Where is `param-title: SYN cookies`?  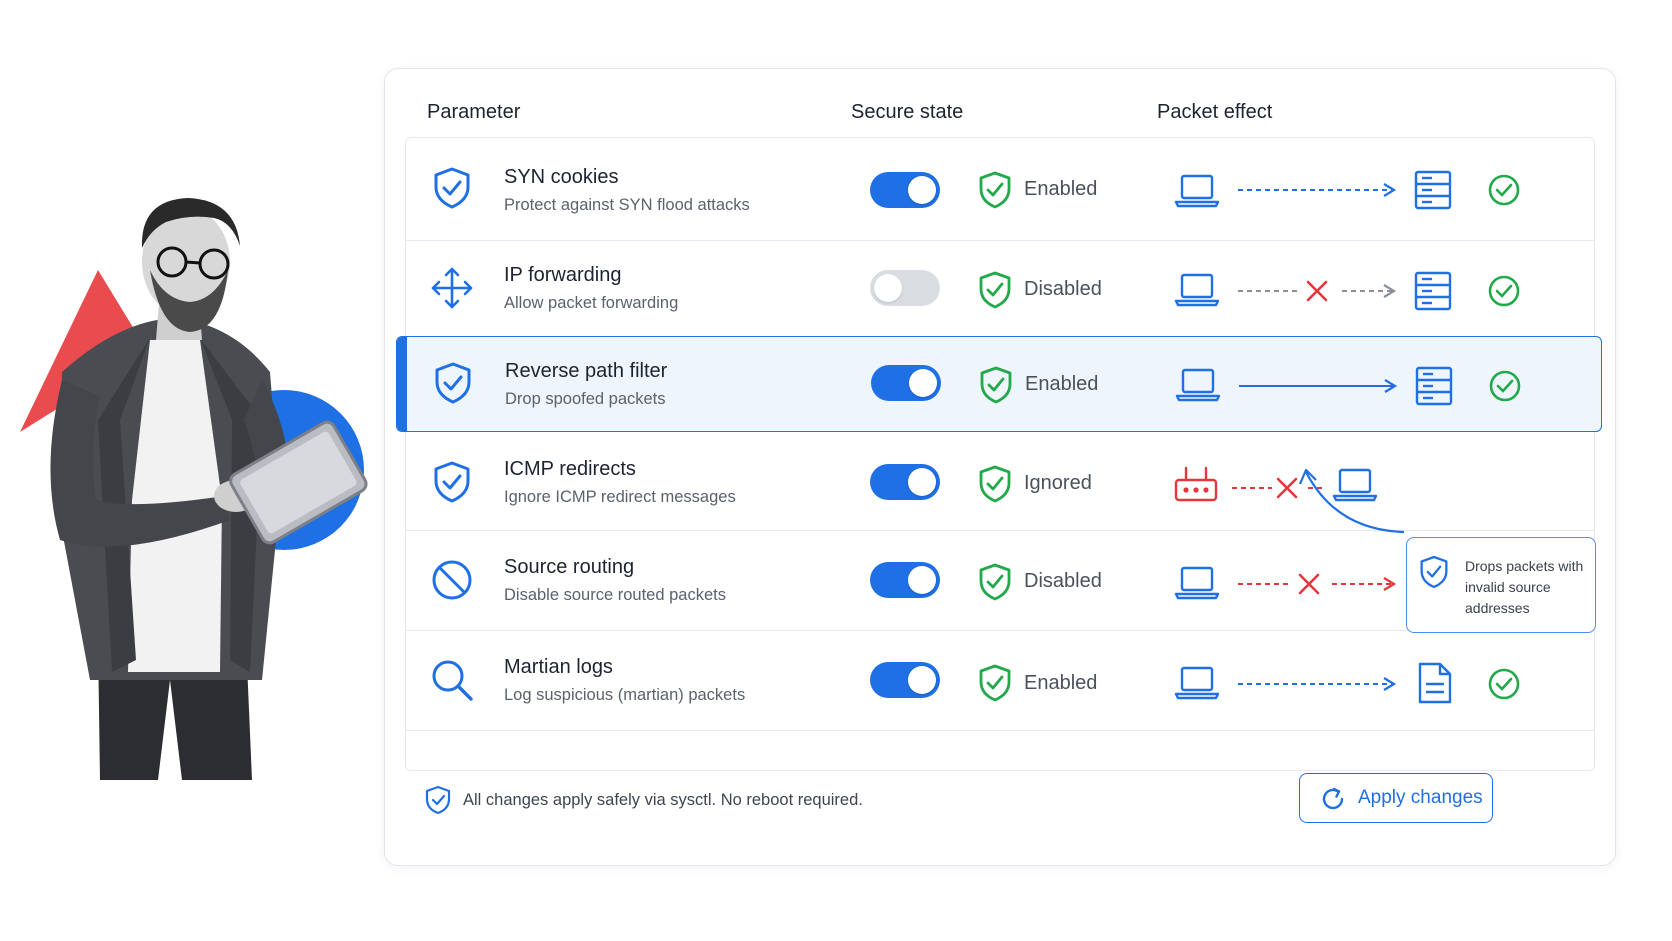
param-title: SYN cookies is located at coordinates (561, 177).